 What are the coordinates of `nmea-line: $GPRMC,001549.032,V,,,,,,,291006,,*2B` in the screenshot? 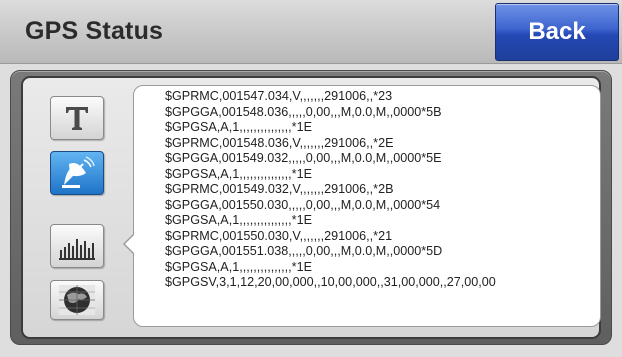 It's located at (279, 189).